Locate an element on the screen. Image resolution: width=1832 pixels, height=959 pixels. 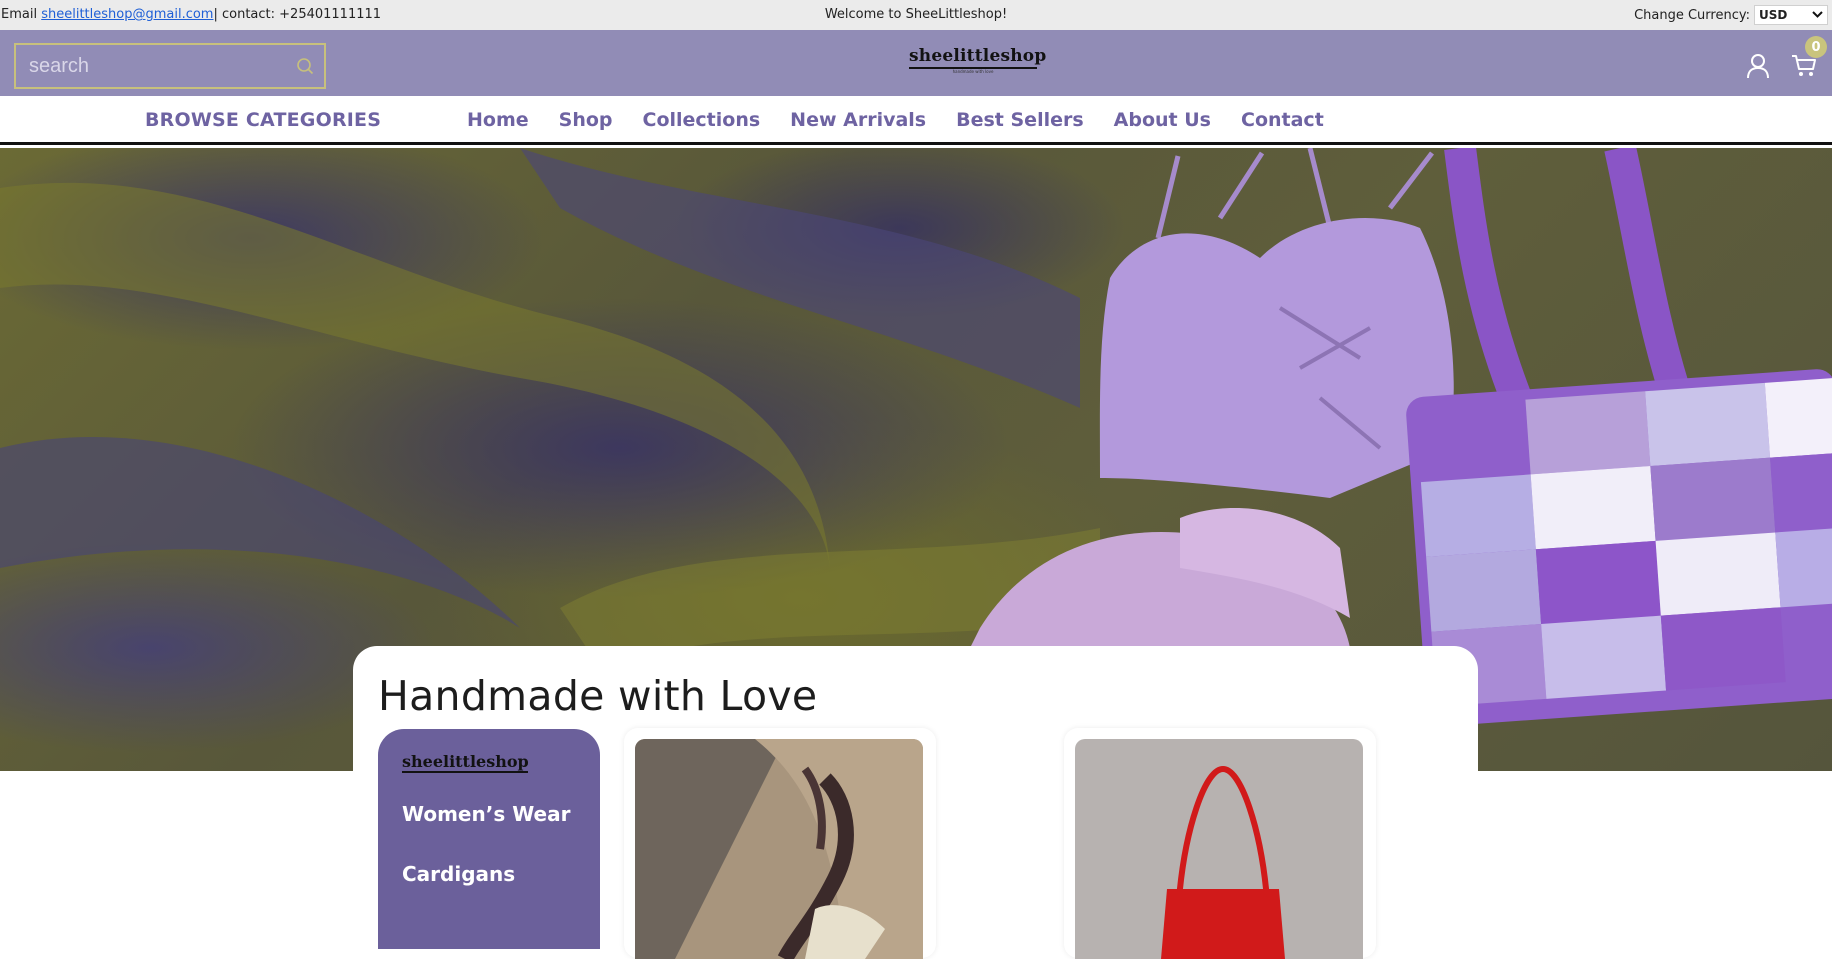
search-icon is located at coordinates (305, 66).